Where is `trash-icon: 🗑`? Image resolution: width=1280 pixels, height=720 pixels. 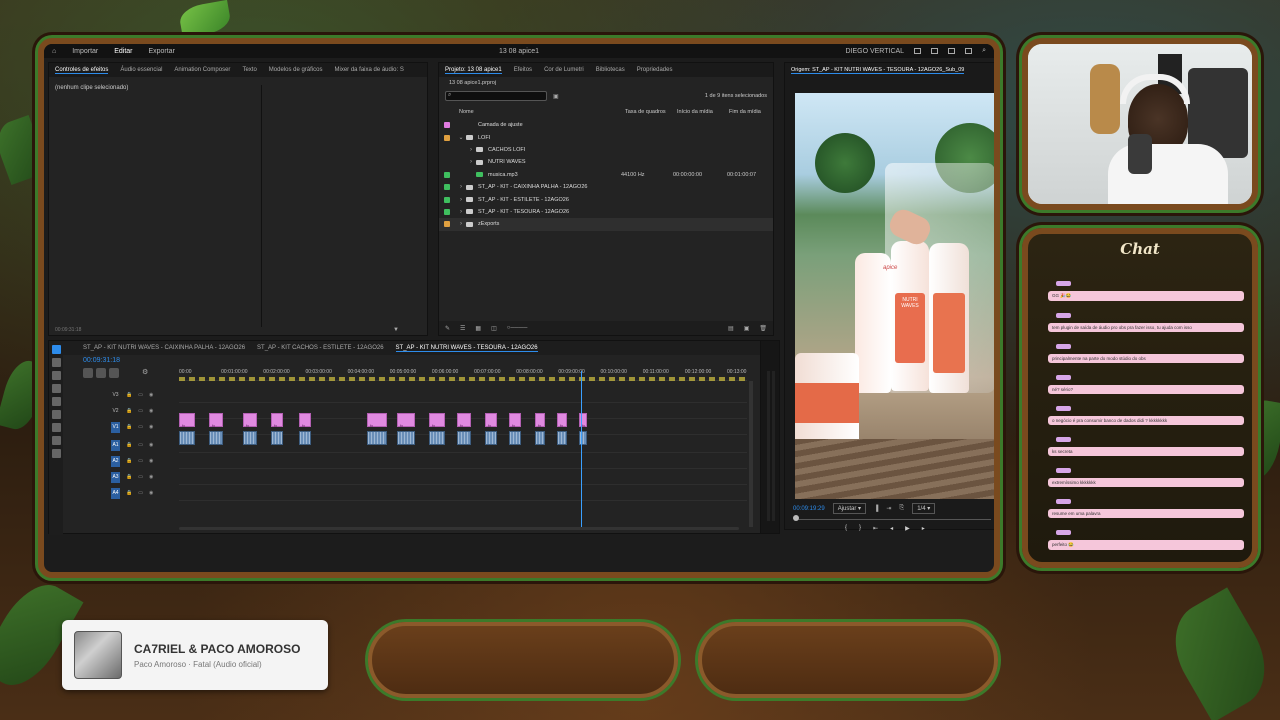 trash-icon: 🗑 is located at coordinates (763, 328).